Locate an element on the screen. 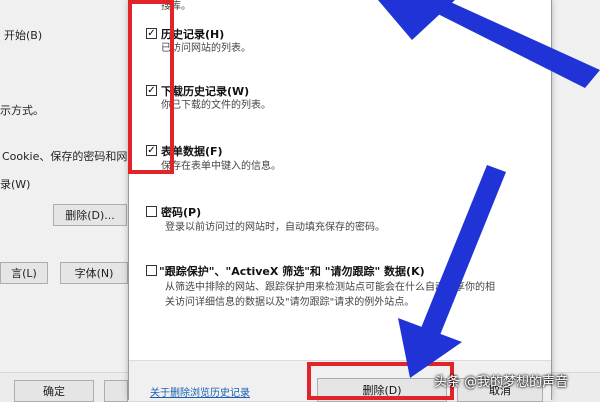 This screenshot has width=600, height=402. tracking-data-desc-line1: 从筛选中排除的网站、跟踪保护用来检测站点可能会在什么自动共享你的相 is located at coordinates (330, 287).